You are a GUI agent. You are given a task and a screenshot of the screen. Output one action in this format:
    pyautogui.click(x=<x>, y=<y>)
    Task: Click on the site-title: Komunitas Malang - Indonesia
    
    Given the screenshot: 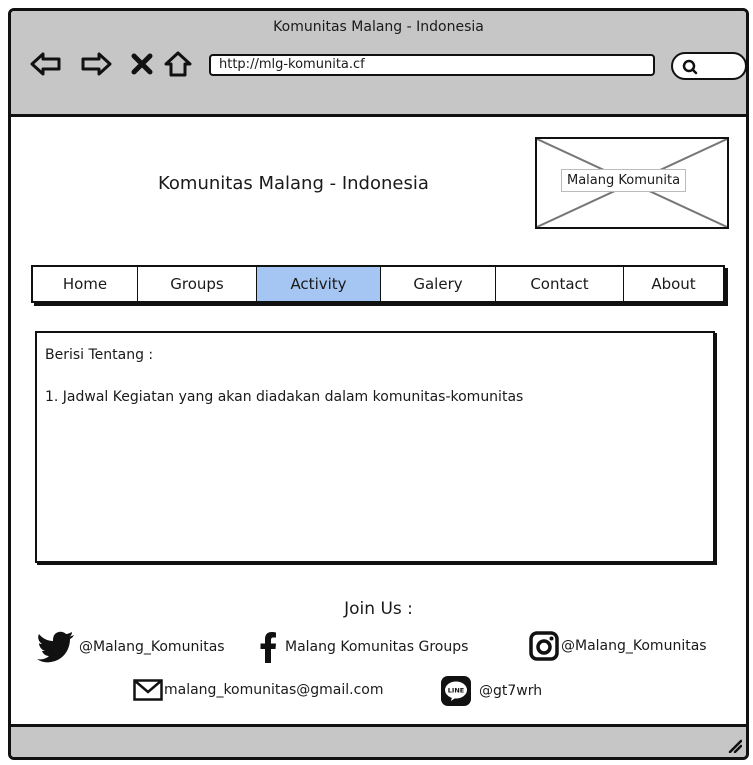 What is the action you would take?
    pyautogui.click(x=293, y=183)
    